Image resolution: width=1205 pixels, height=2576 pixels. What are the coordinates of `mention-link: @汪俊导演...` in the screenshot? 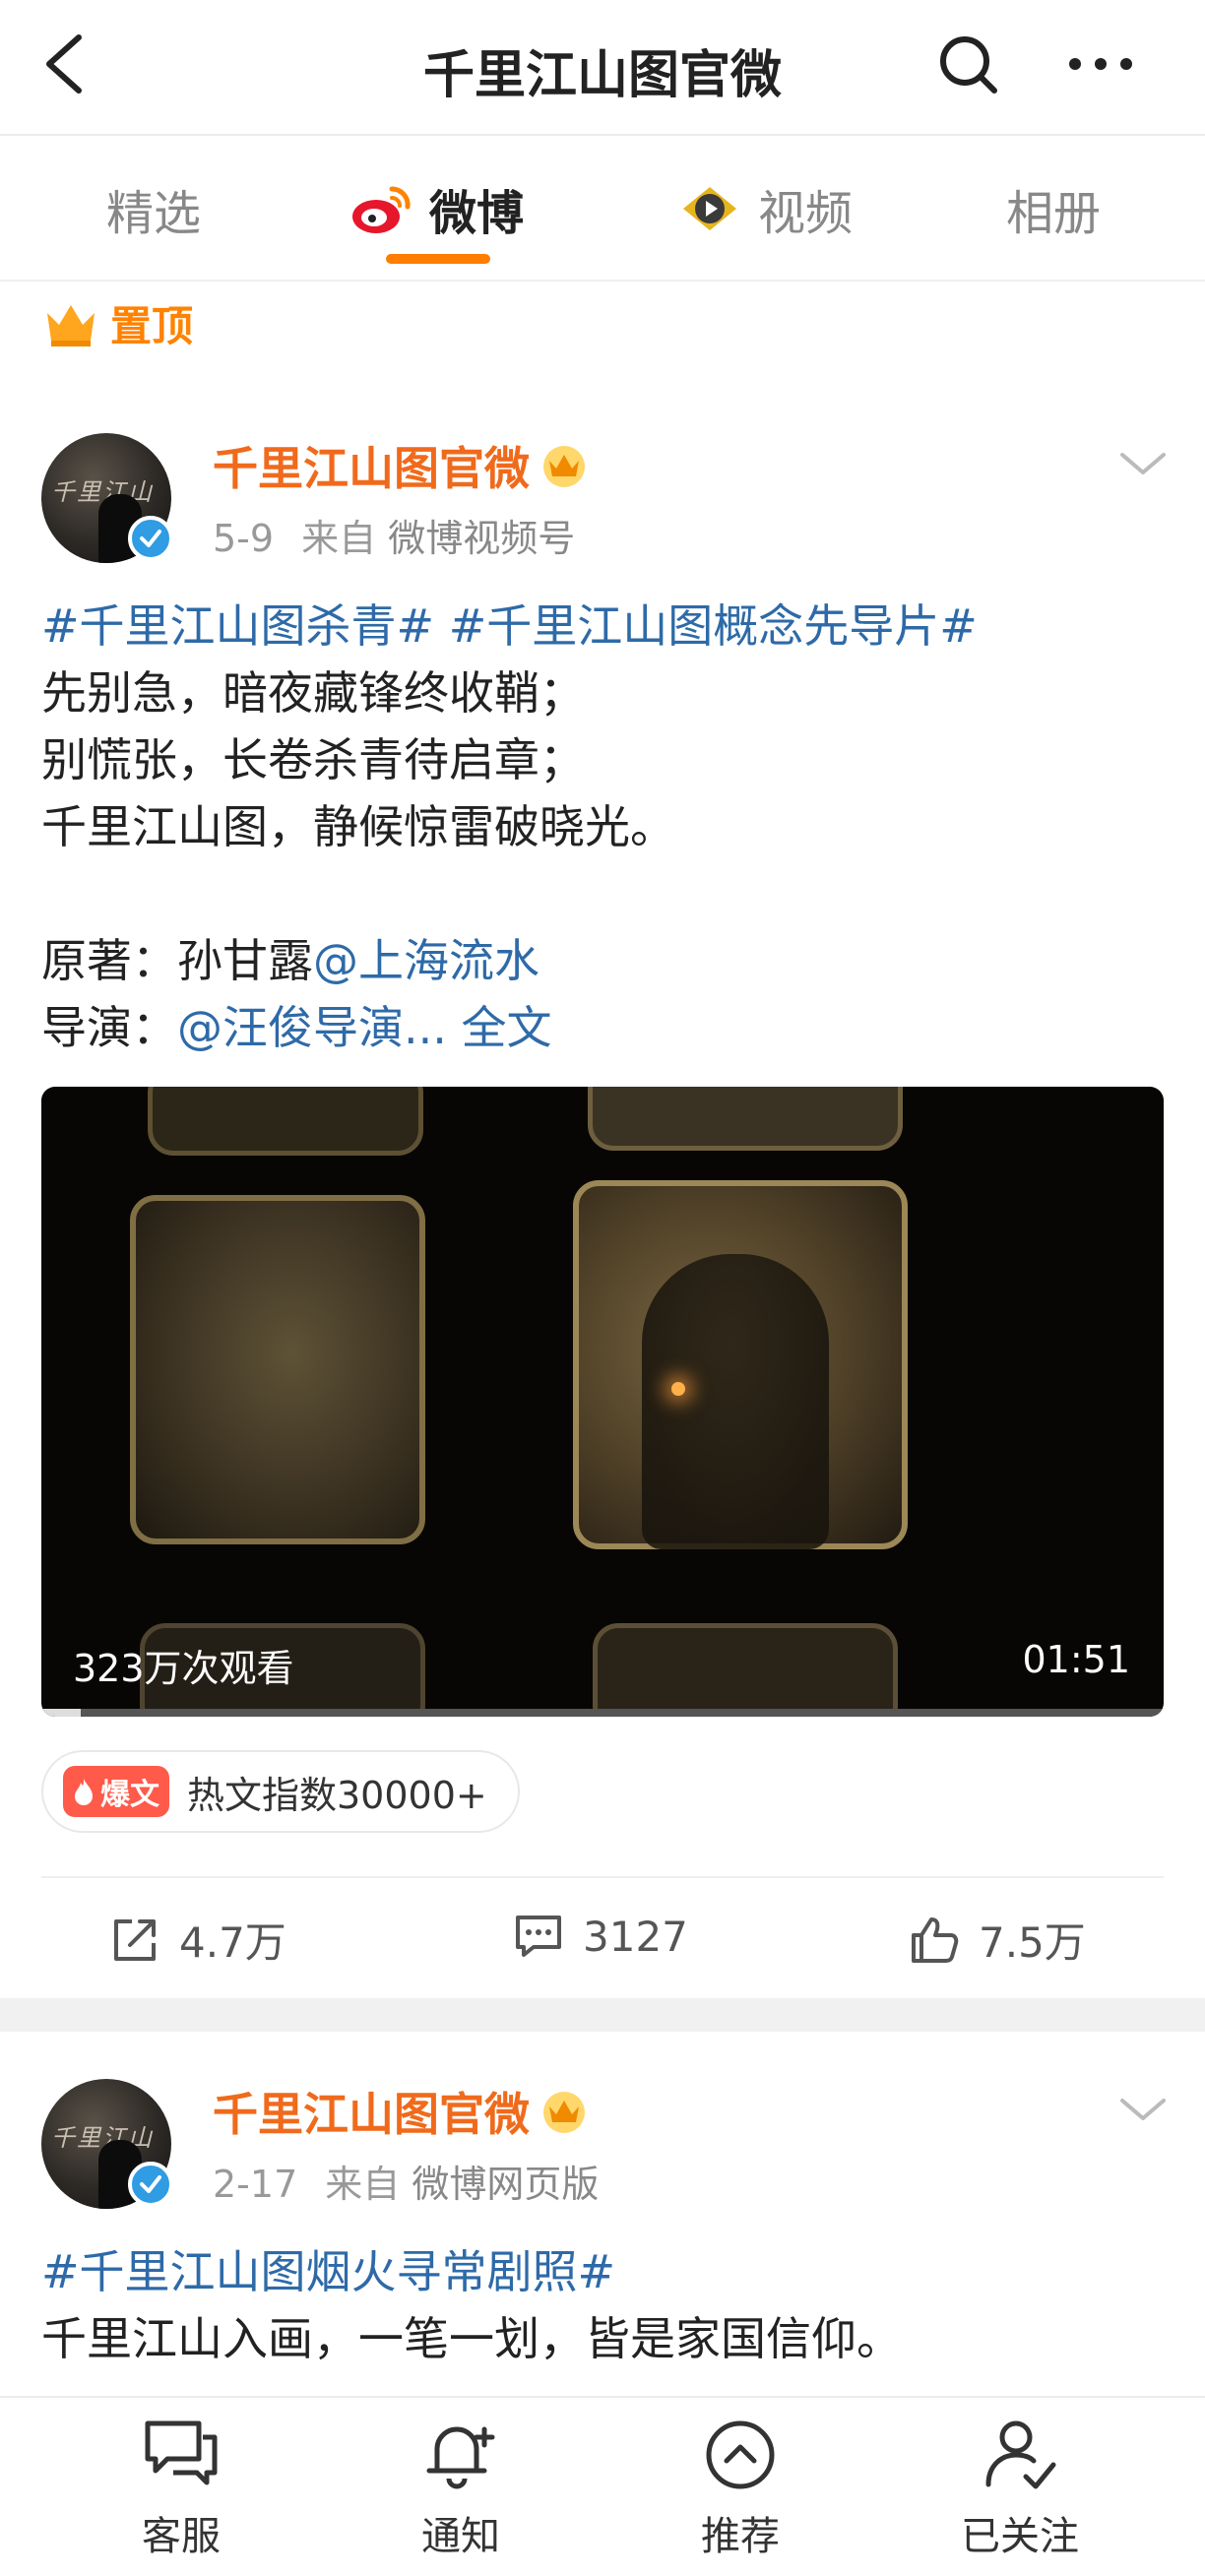 It's located at (312, 1028).